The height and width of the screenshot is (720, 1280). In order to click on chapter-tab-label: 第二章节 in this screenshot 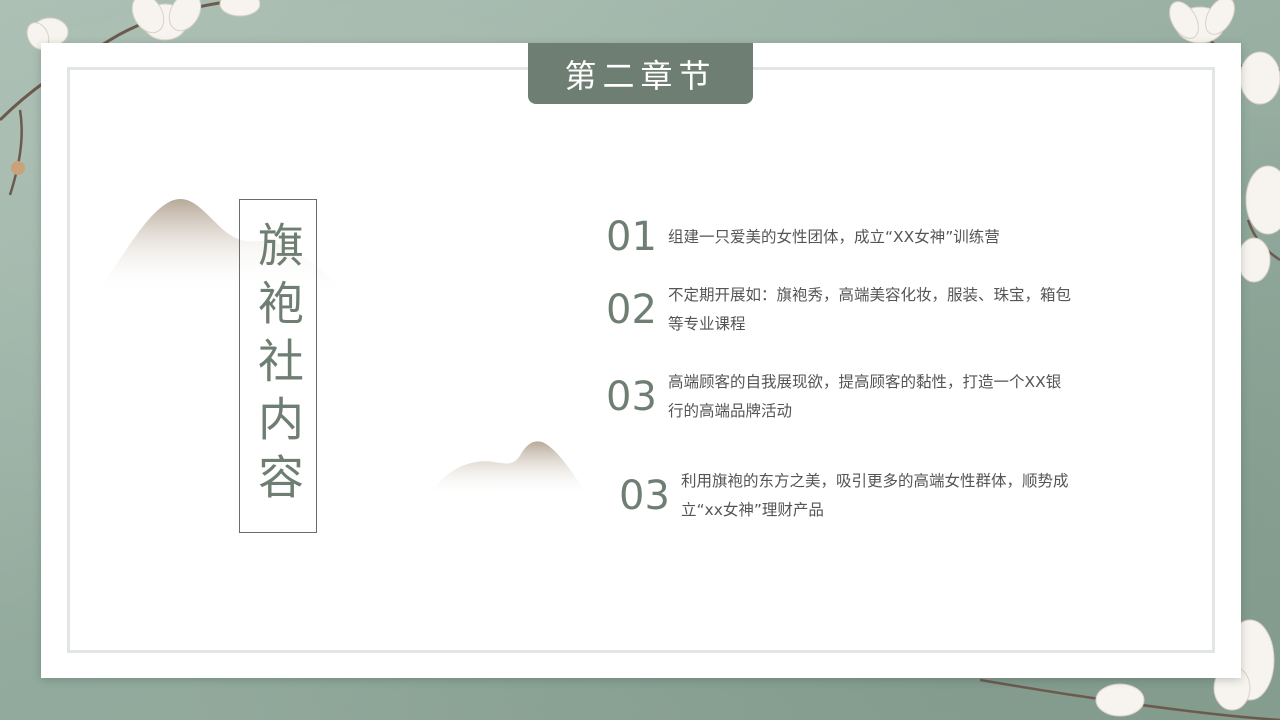, I will do `click(640, 75)`.